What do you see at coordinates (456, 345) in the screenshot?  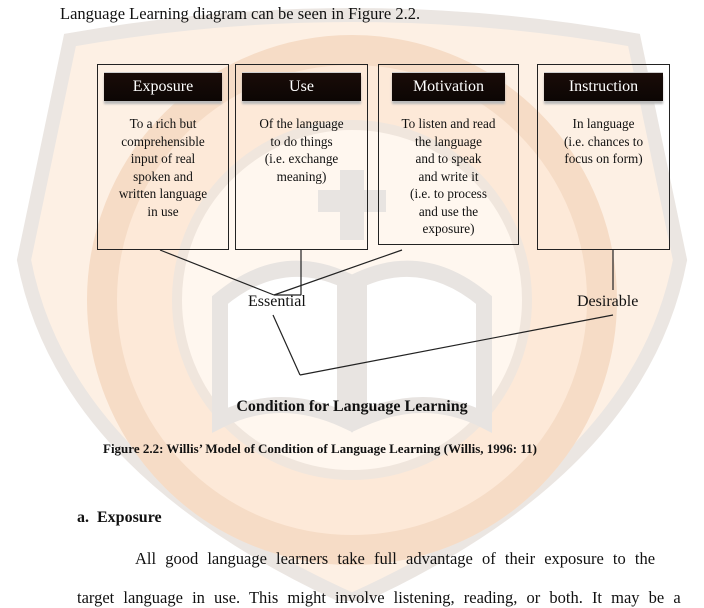 I see `connector-to-desirable` at bounding box center [456, 345].